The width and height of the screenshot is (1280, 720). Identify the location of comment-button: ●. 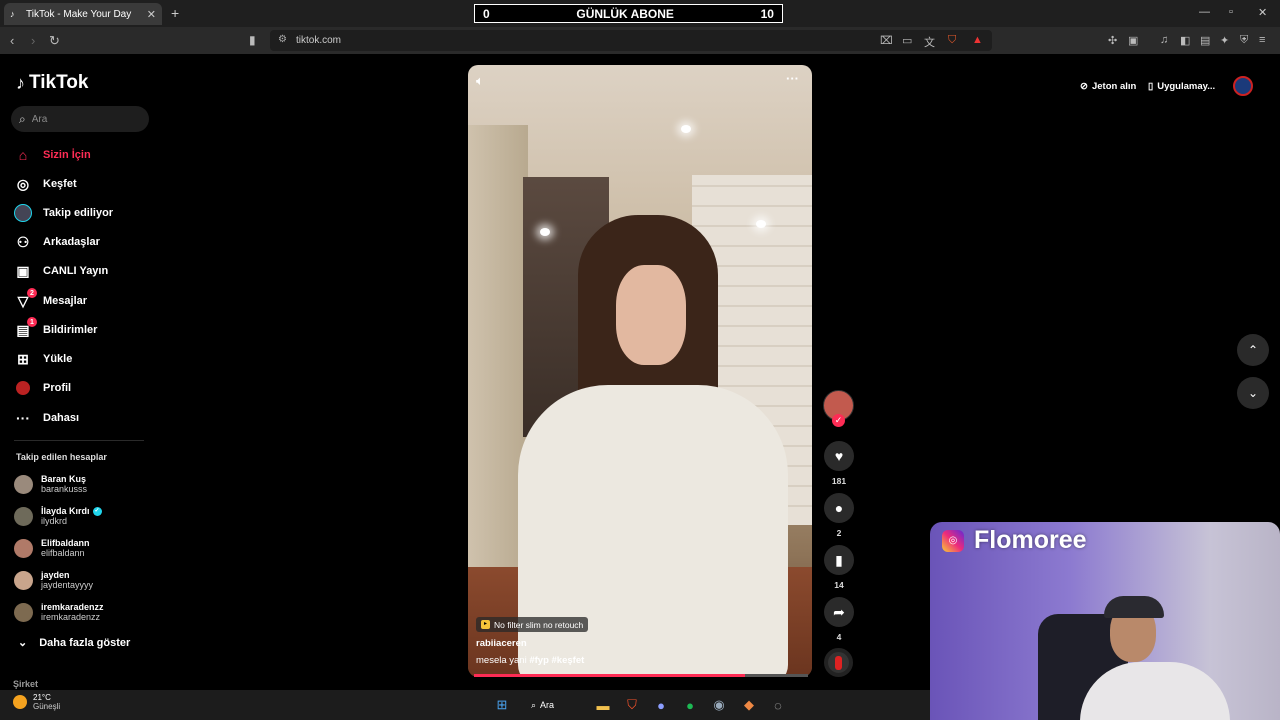
(839, 508).